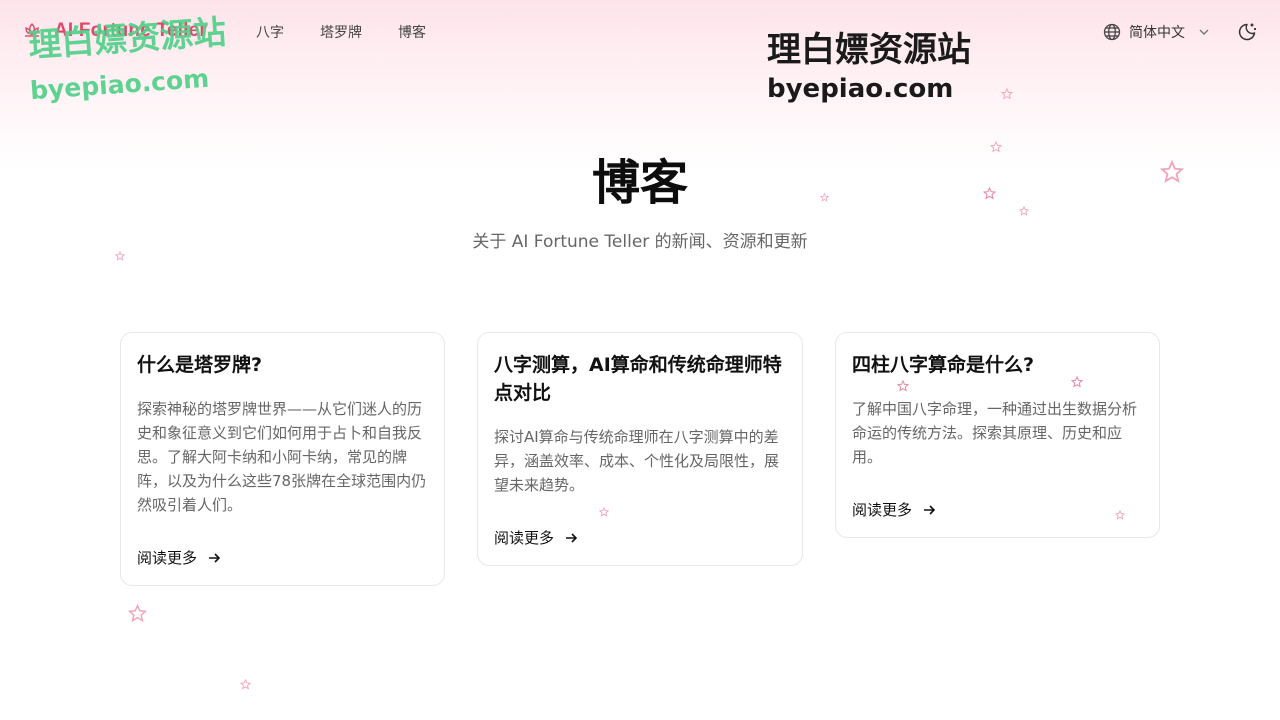 This screenshot has width=1280, height=720. What do you see at coordinates (995, 433) in the screenshot?
I see `card-excerpt: 了解中国八字命理，一种通过出生数据分析命运的传统方法。探索其原理、历史和应用。` at bounding box center [995, 433].